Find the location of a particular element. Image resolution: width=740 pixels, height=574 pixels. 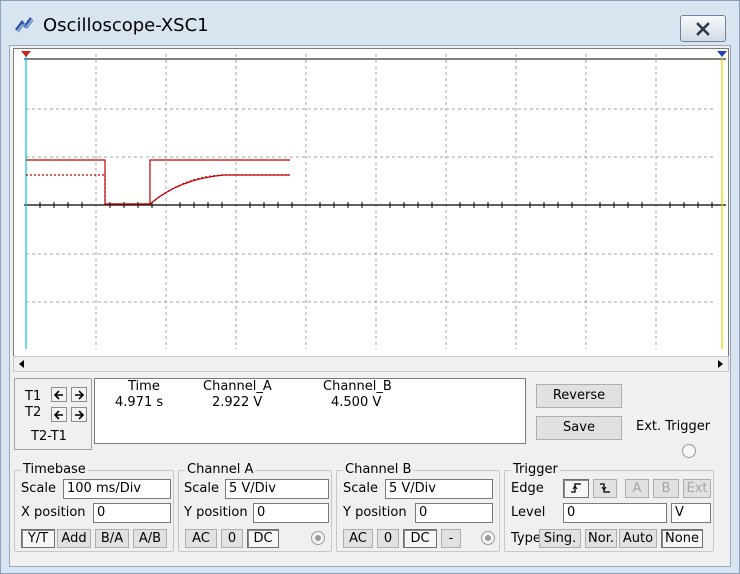

channel-a-ypos-field: 0 is located at coordinates (291, 513).